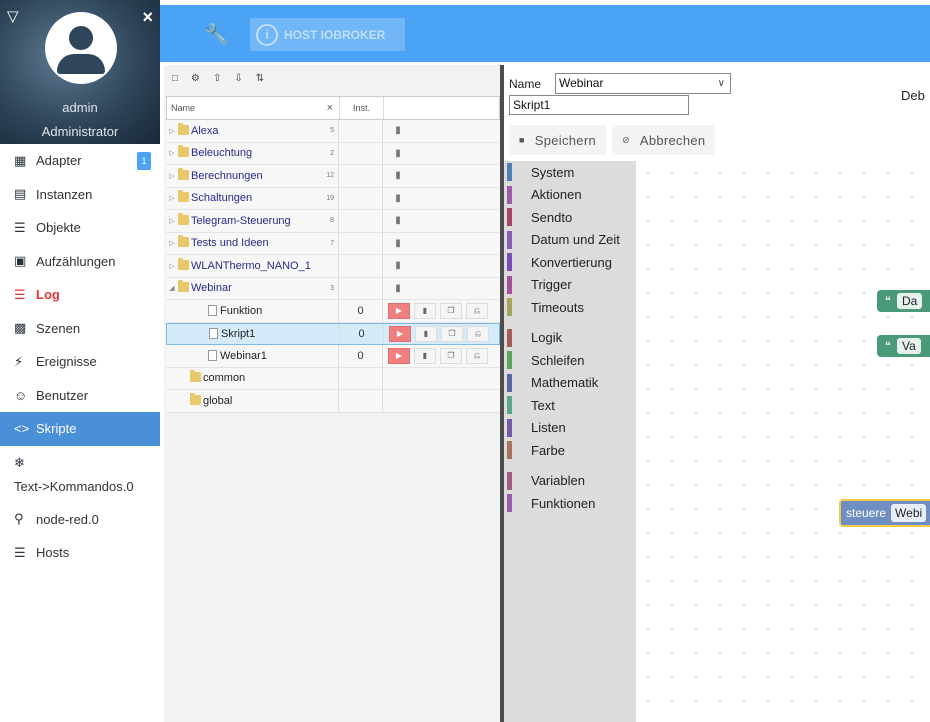  What do you see at coordinates (570, 383) in the screenshot?
I see `category-mathematik: Mathematik` at bounding box center [570, 383].